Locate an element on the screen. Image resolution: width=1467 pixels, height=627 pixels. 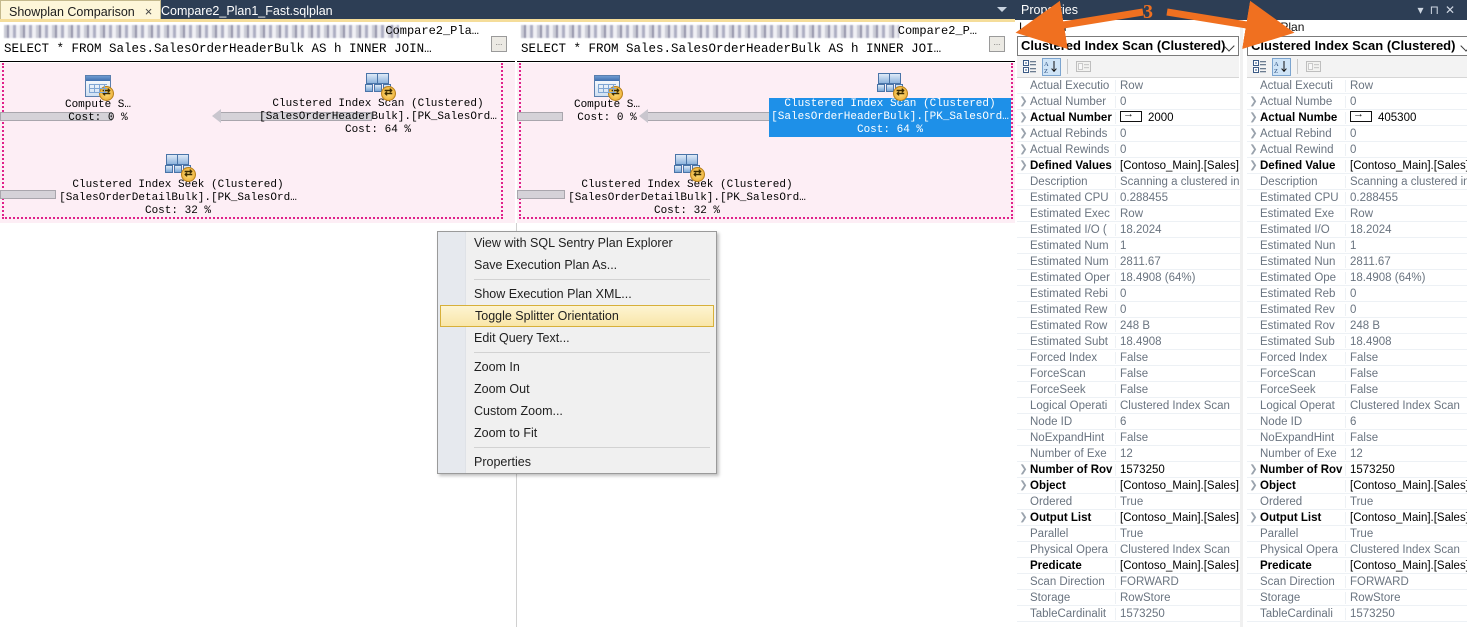
property-value: 248 B is located at coordinates (1179, 326).